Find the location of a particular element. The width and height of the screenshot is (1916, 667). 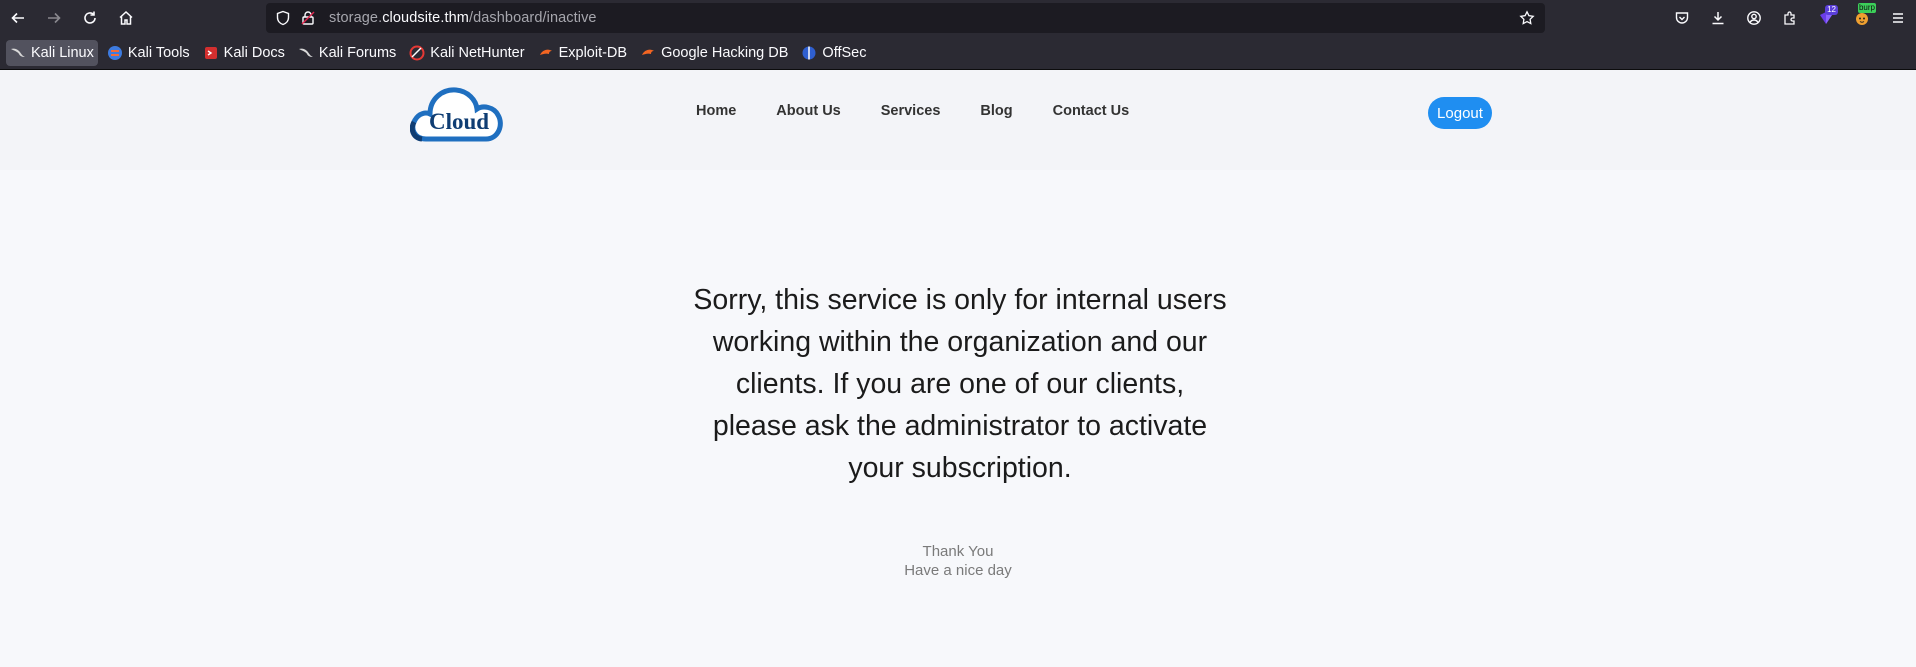

bookmark-label: Kali Tools is located at coordinates (158, 52).